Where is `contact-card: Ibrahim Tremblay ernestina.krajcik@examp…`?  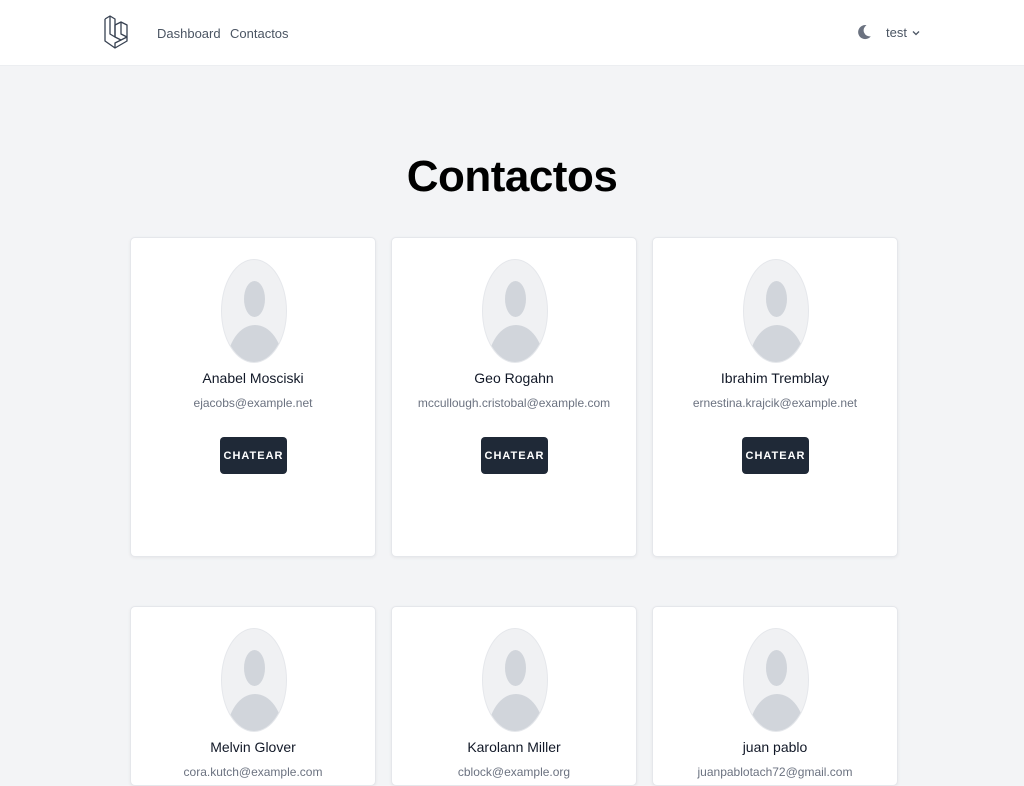
contact-card: Ibrahim Tremblay ernestina.krajcik@examp… is located at coordinates (775, 397).